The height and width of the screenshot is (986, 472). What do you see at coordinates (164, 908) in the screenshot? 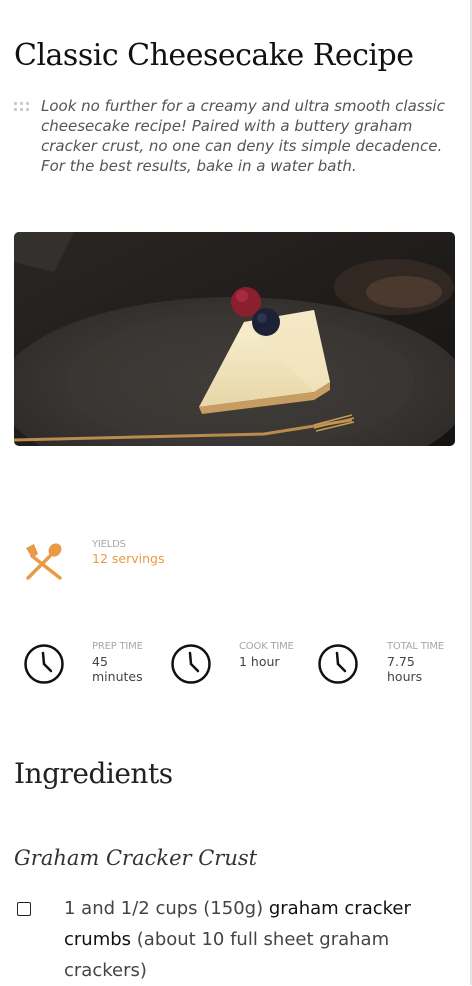
I see `ingredient-amount: 1 and 1/2 cups (150g)` at bounding box center [164, 908].